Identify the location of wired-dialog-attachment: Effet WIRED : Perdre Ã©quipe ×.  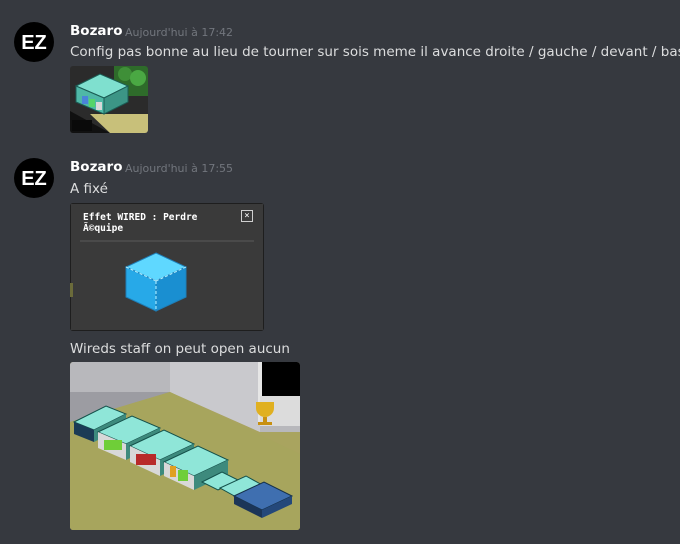
(167, 267).